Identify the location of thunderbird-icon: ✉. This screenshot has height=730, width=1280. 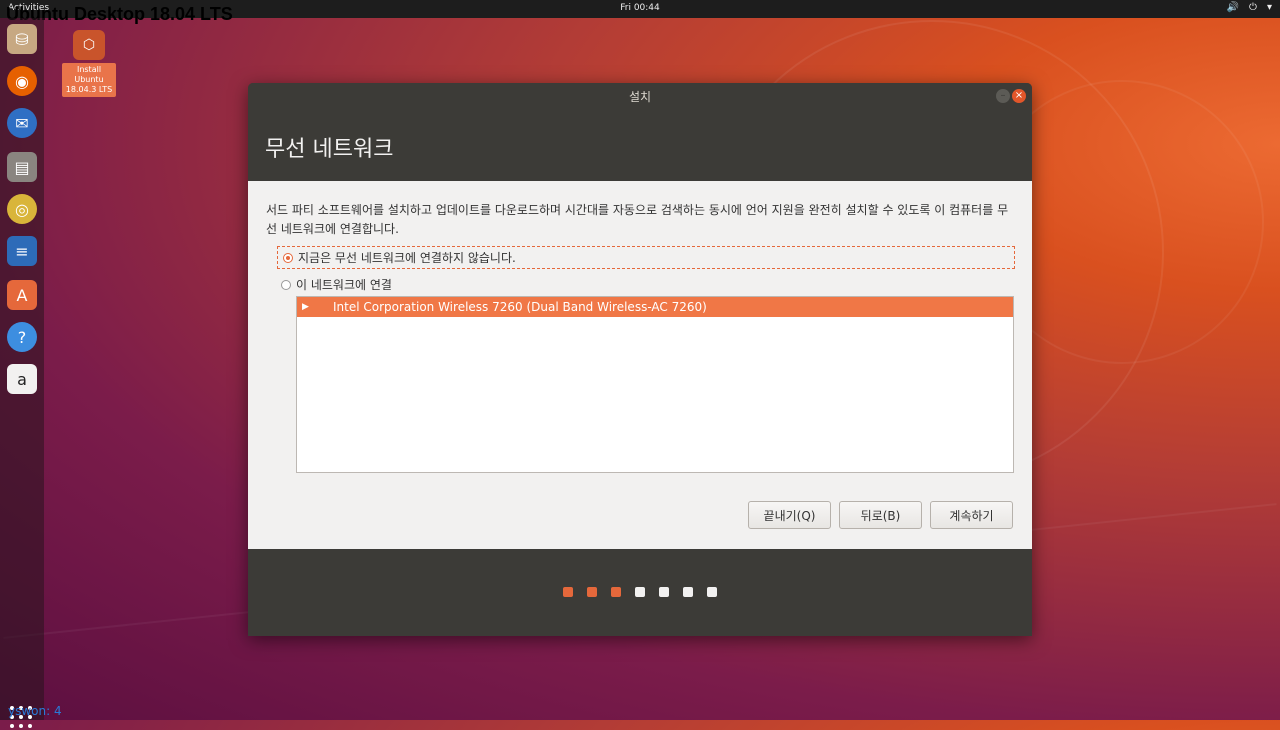
(22, 123).